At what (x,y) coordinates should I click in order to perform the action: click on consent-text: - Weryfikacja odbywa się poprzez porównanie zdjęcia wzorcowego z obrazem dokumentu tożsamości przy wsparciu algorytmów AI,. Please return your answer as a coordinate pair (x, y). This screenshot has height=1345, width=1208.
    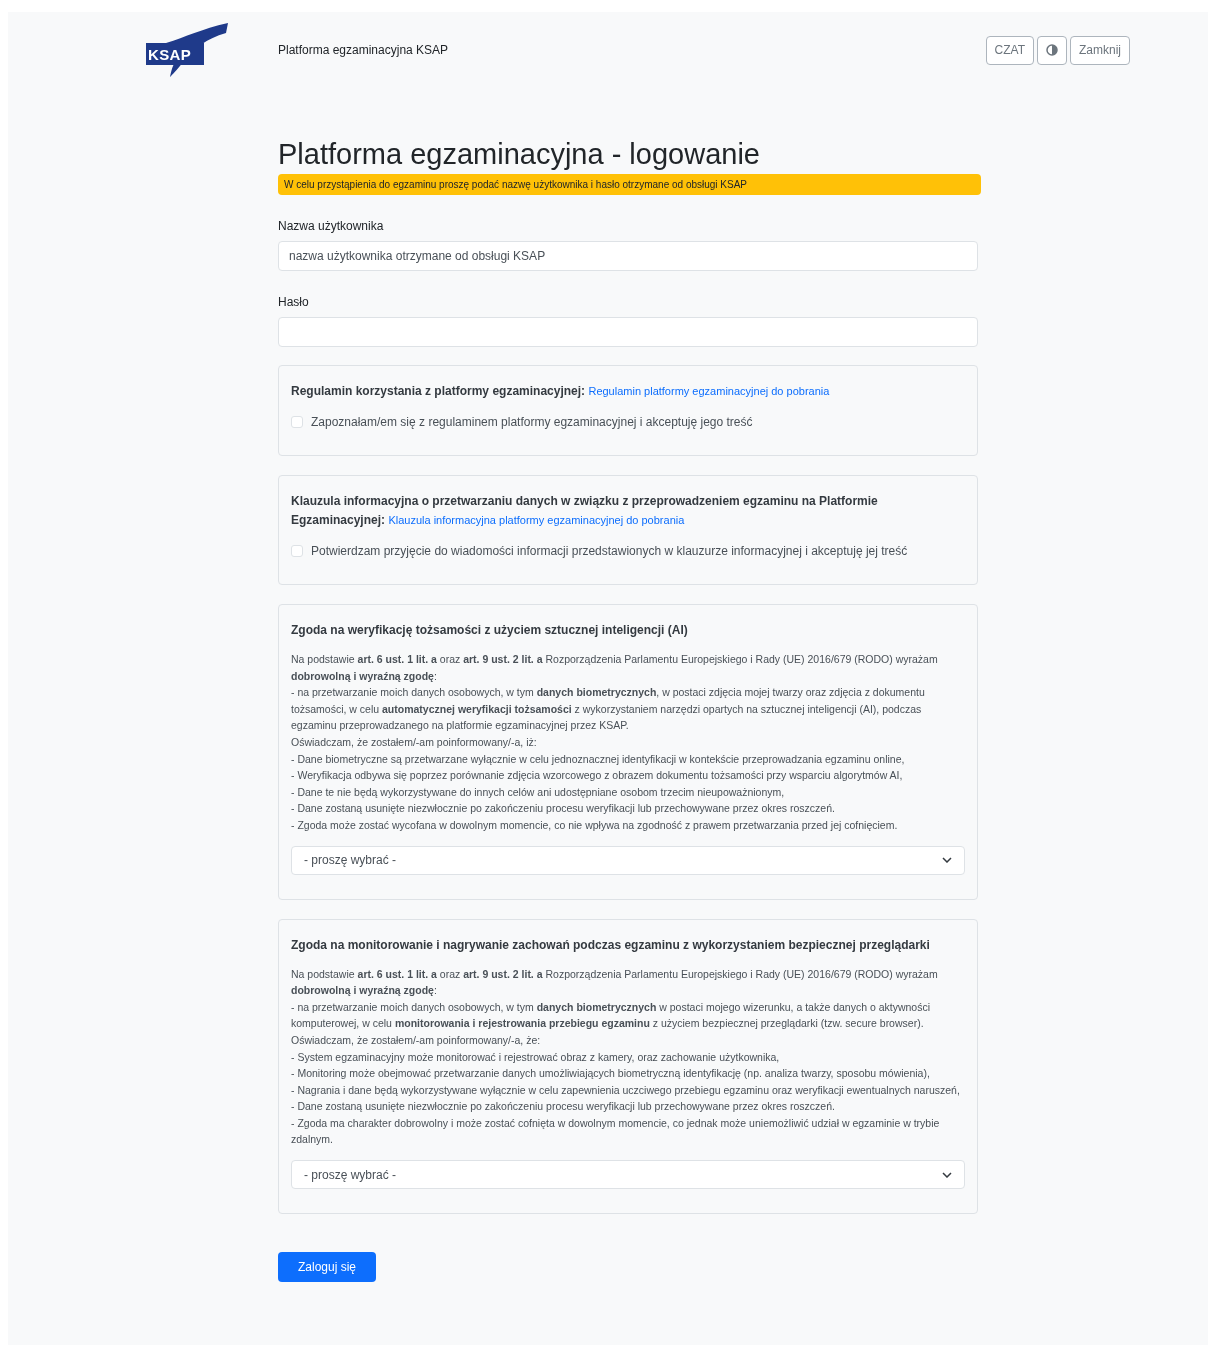
    Looking at the image, I should click on (597, 776).